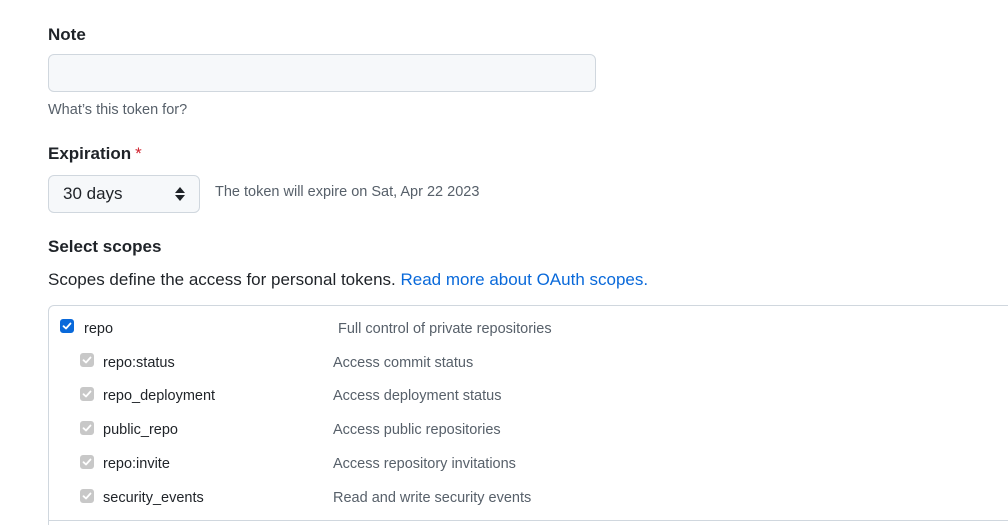  Describe the element at coordinates (180, 194) in the screenshot. I see `select-updown-icon` at that location.